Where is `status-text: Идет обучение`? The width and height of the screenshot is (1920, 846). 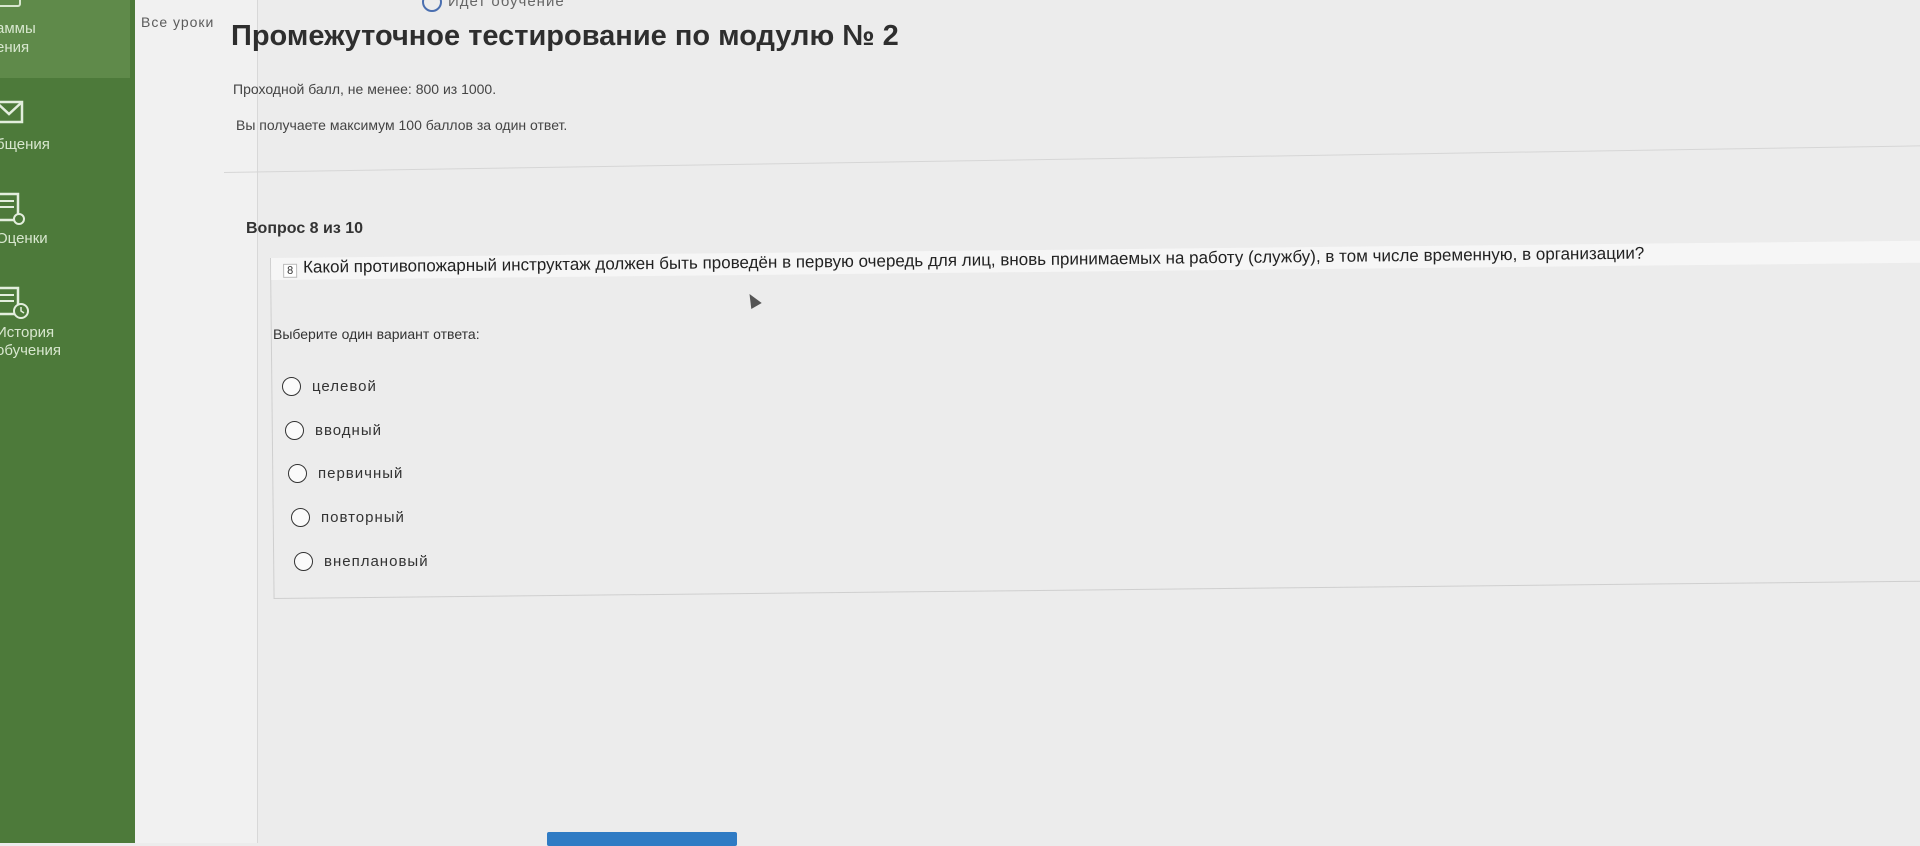 status-text: Идет обучение is located at coordinates (506, 5).